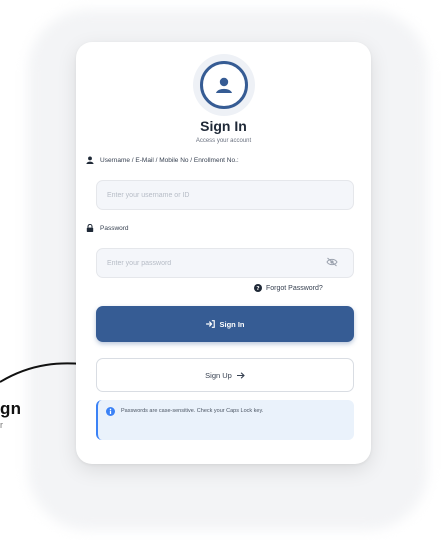  What do you see at coordinates (223, 141) in the screenshot?
I see `page-subtitle: Access your account` at bounding box center [223, 141].